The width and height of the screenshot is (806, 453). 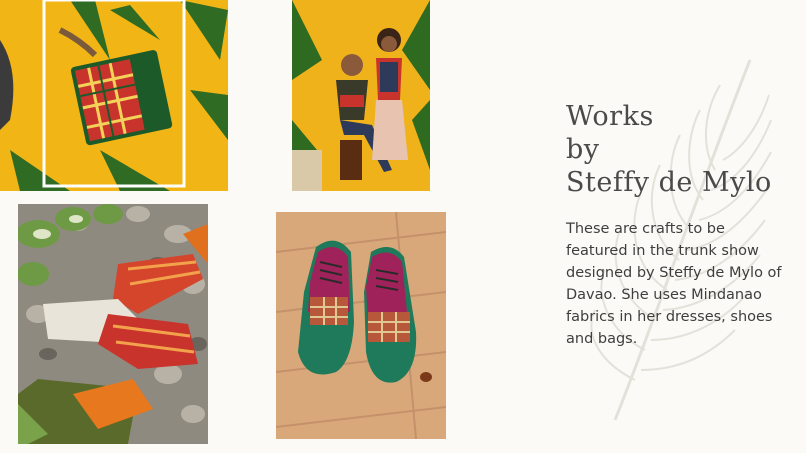 What do you see at coordinates (681, 149) in the screenshot?
I see `slide-title: Works by Steffy de Mylo` at bounding box center [681, 149].